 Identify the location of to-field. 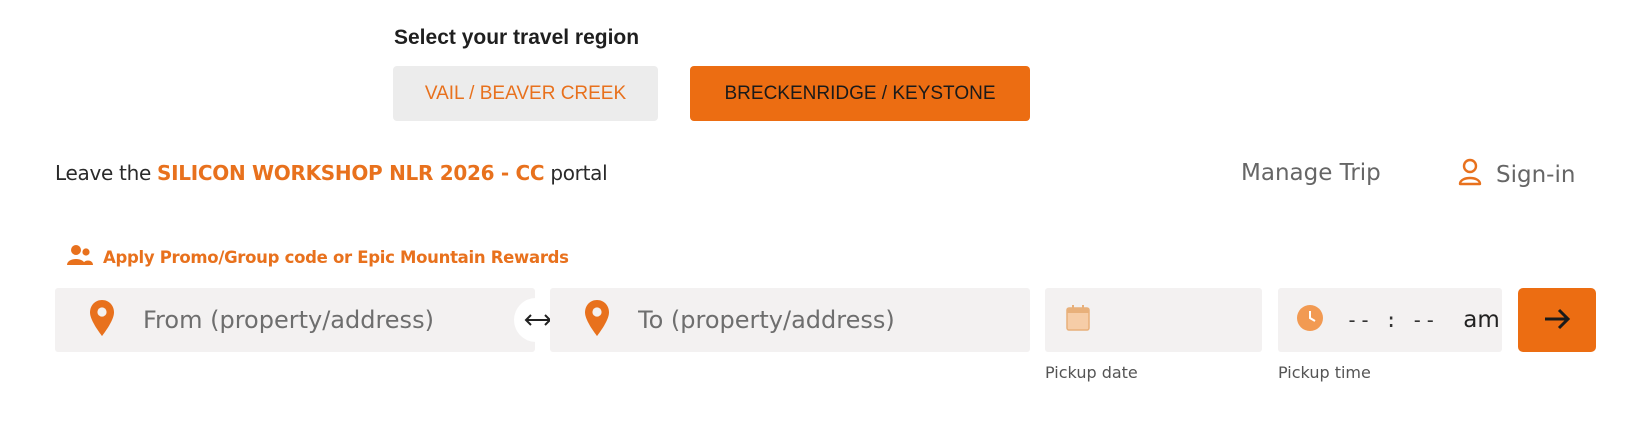
(790, 320).